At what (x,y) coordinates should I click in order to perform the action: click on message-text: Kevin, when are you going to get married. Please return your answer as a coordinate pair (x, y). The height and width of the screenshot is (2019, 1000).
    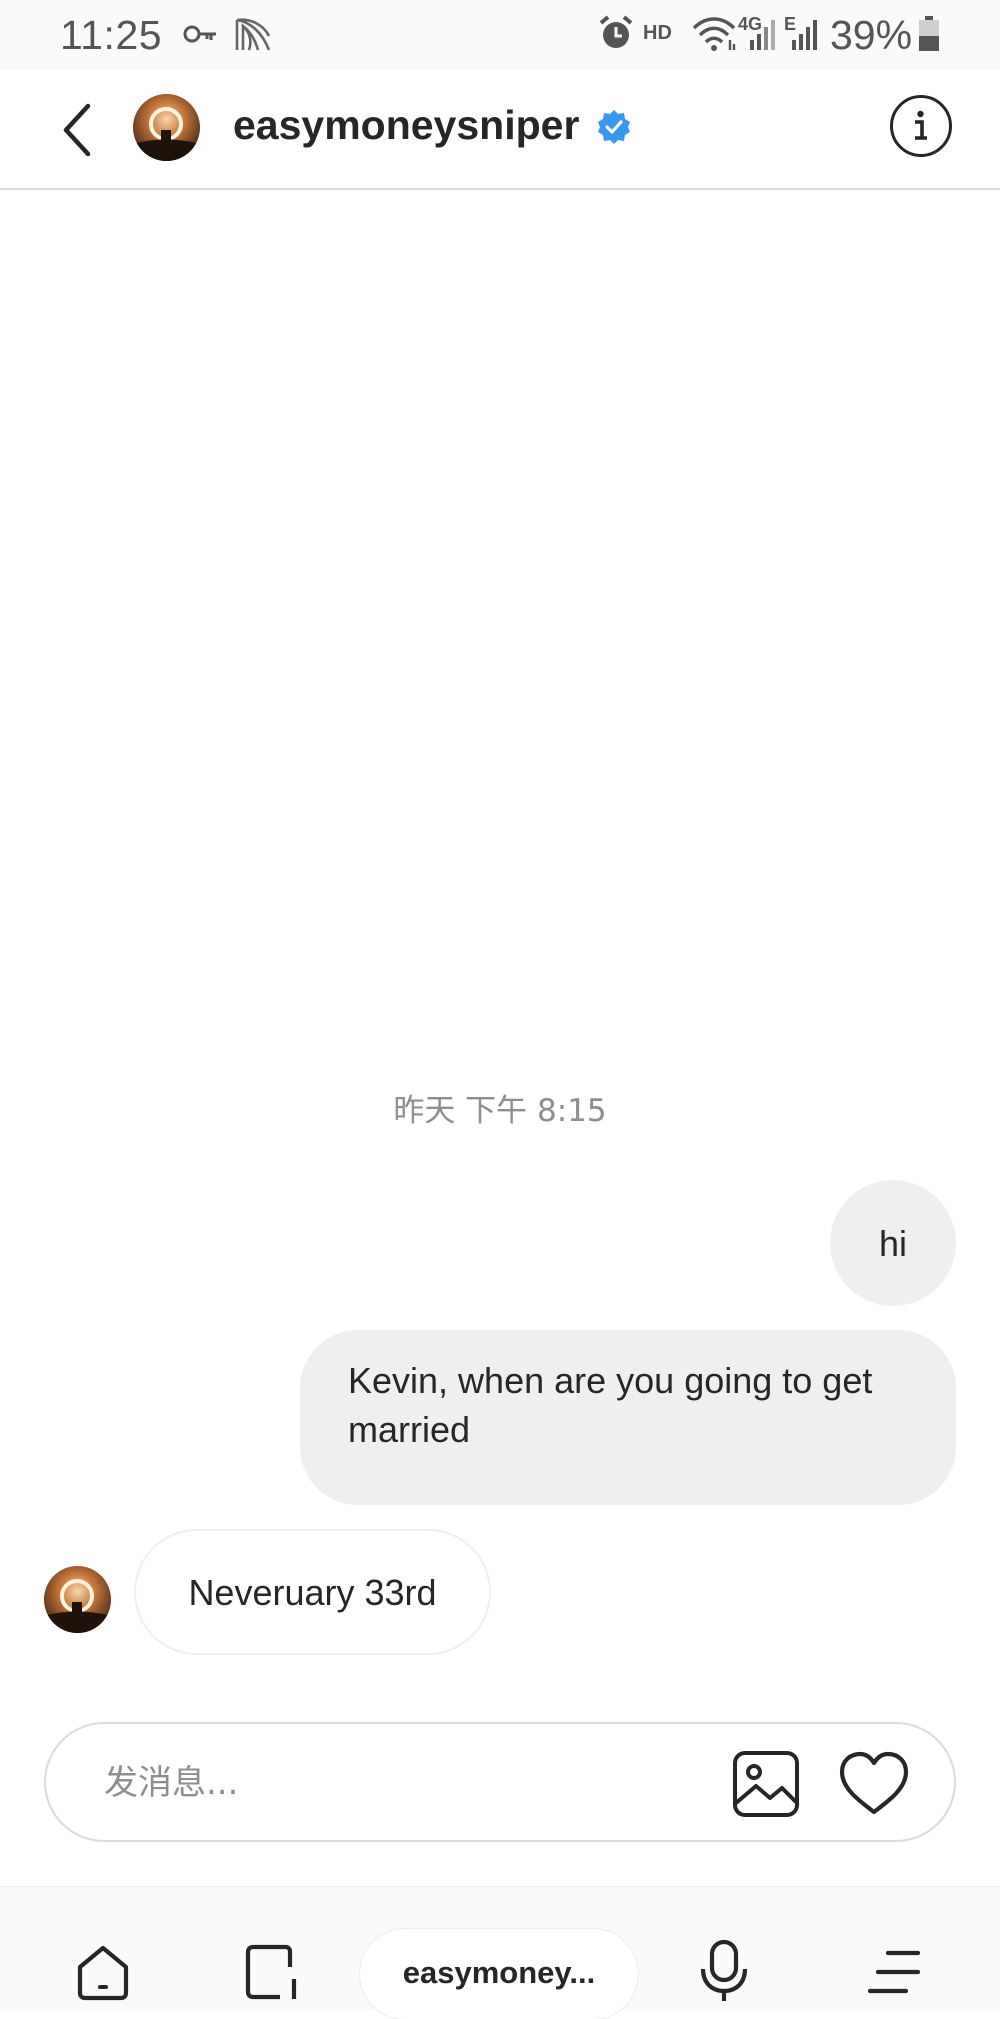
    Looking at the image, I should click on (610, 1405).